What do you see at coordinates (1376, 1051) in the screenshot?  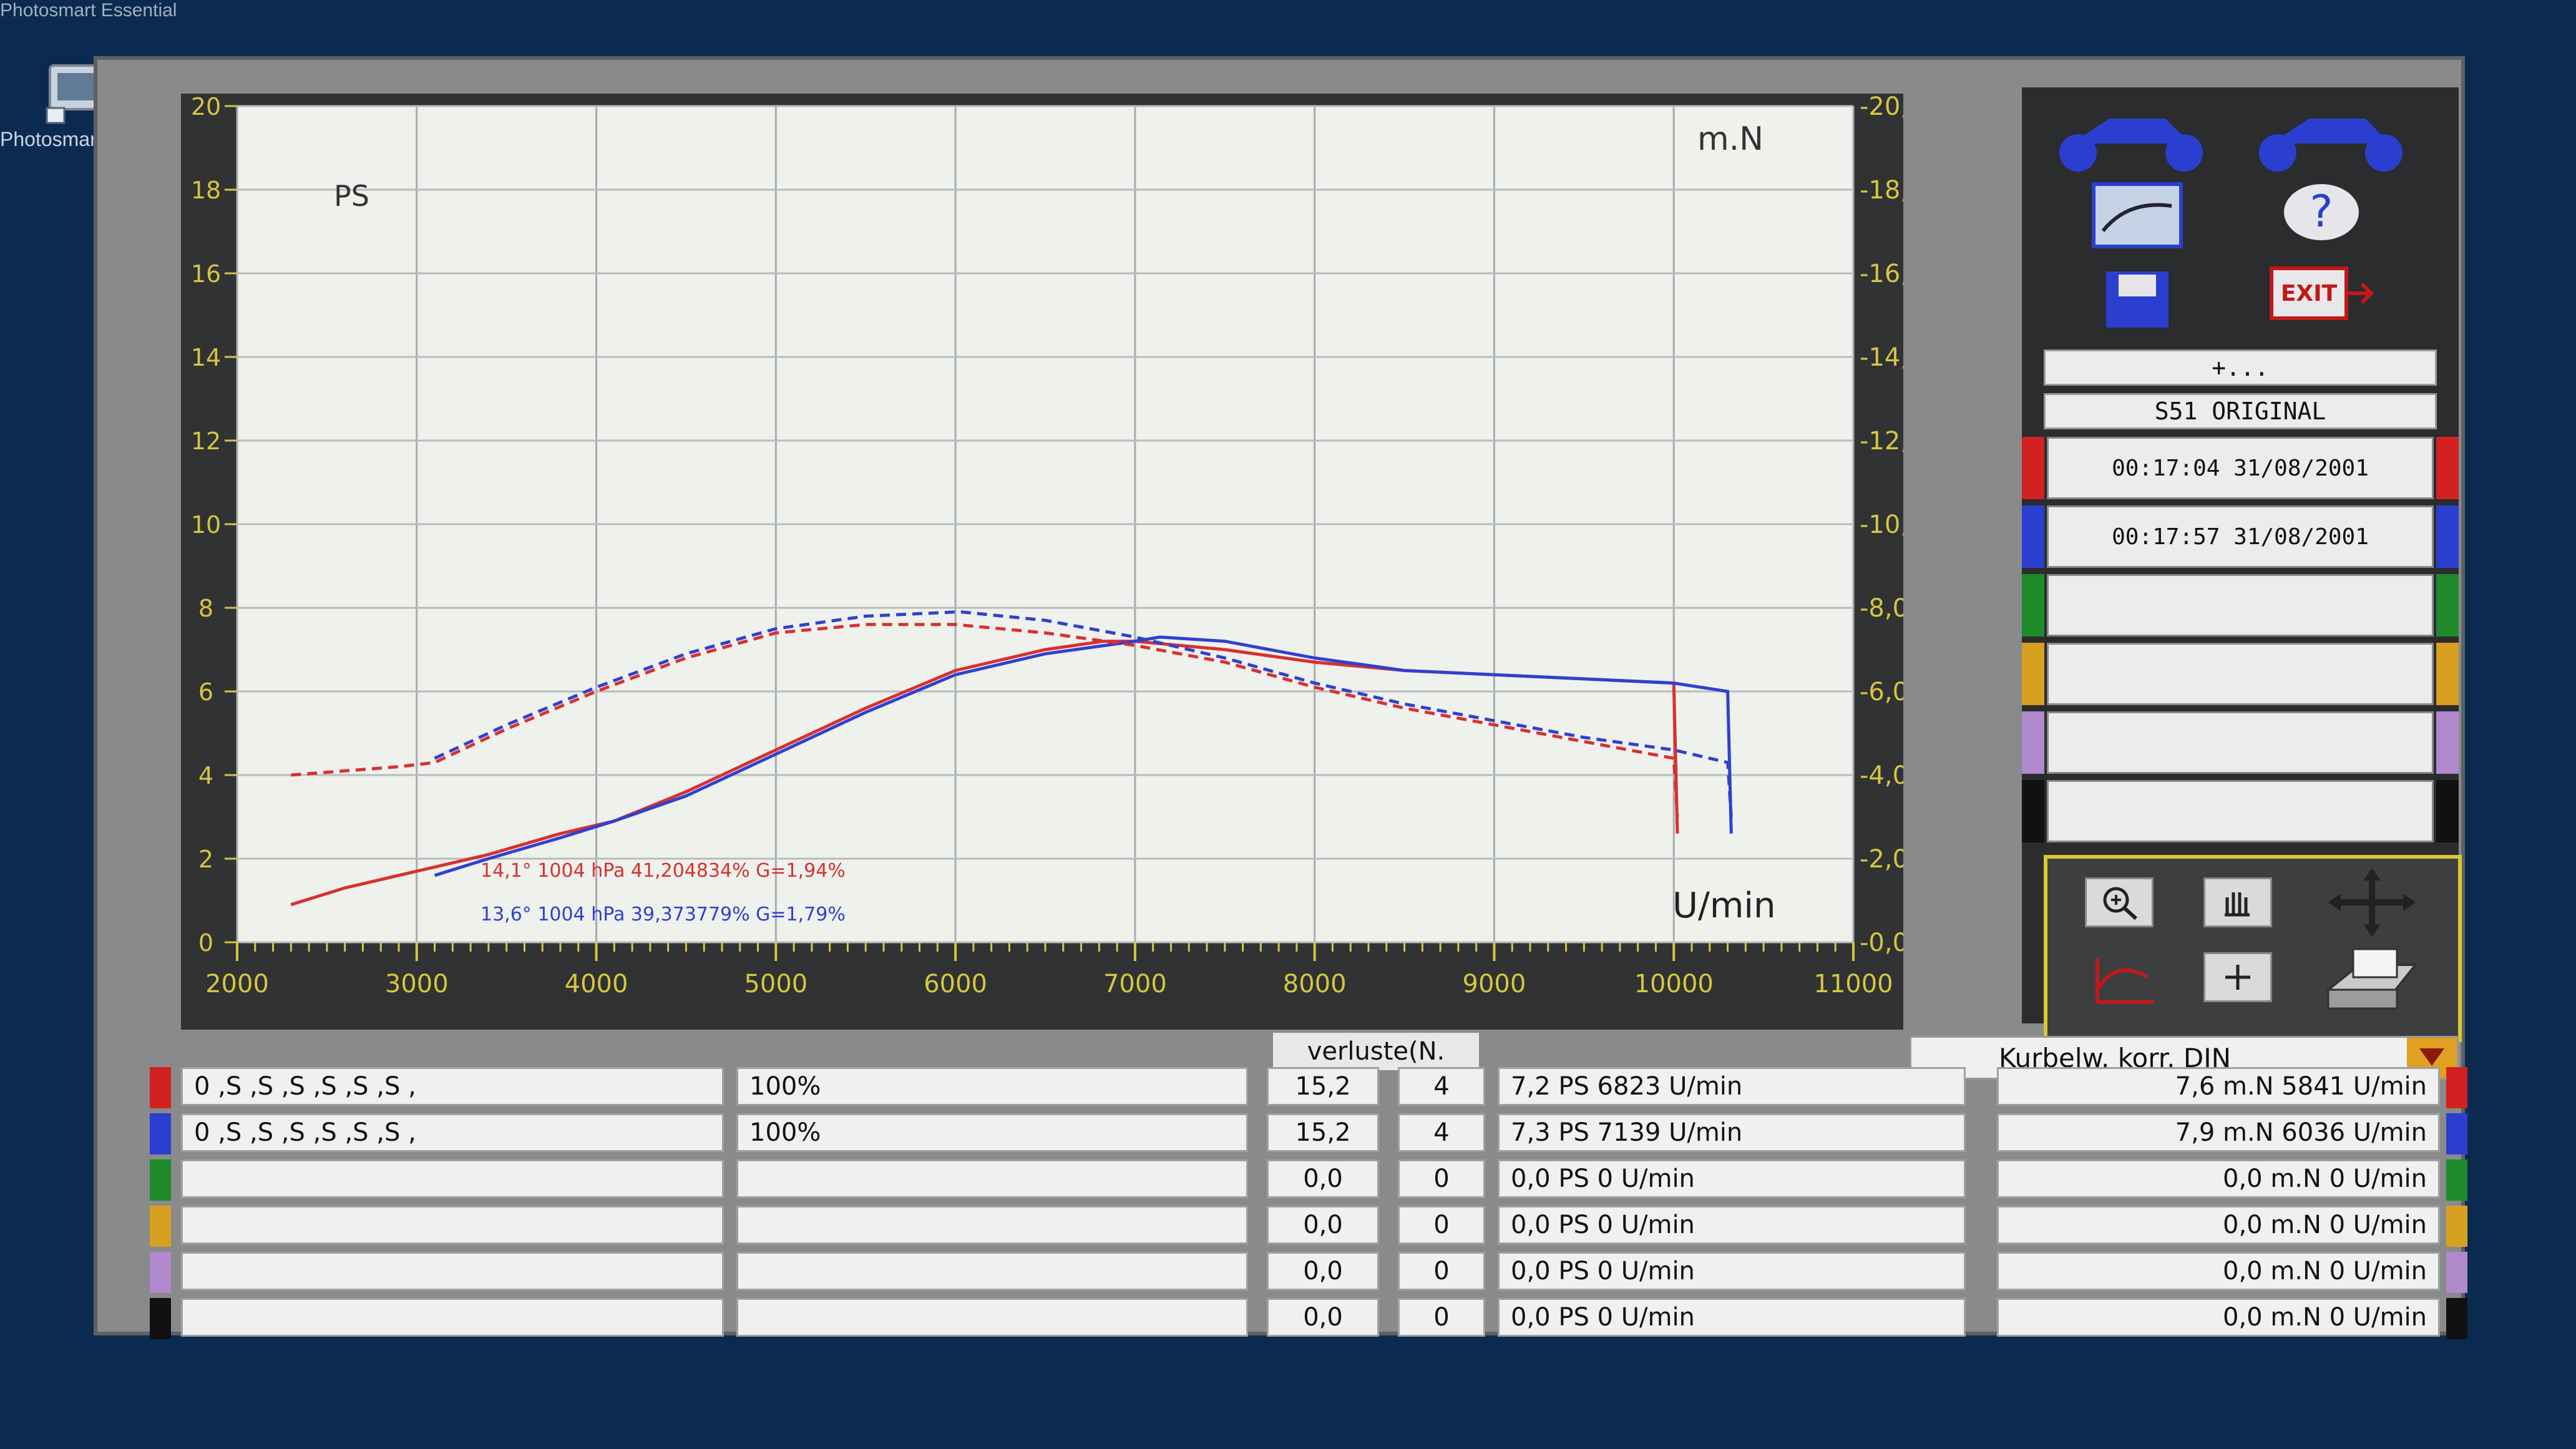 I see `verluste-header: verluste(N.` at bounding box center [1376, 1051].